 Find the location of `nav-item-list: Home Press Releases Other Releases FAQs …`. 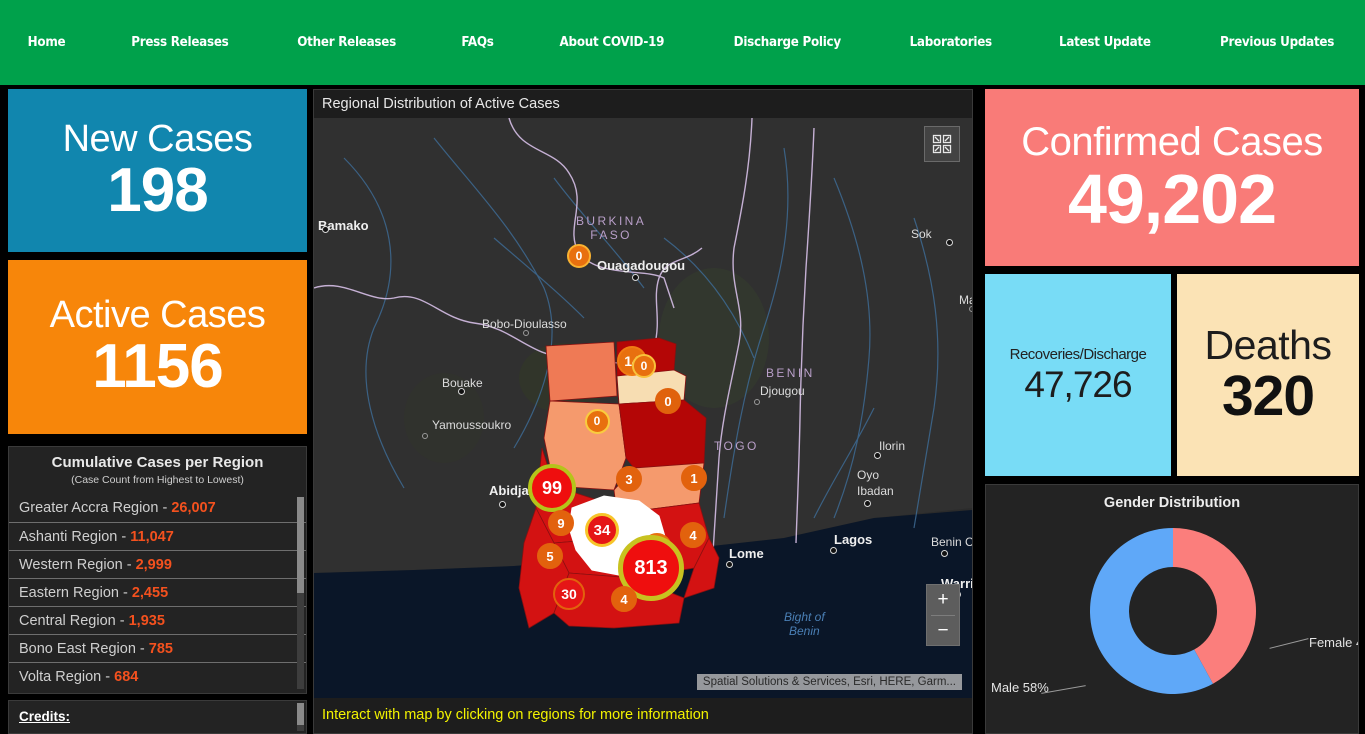

nav-item-list: Home Press Releases Other Releases FAQs … is located at coordinates (682, 42).